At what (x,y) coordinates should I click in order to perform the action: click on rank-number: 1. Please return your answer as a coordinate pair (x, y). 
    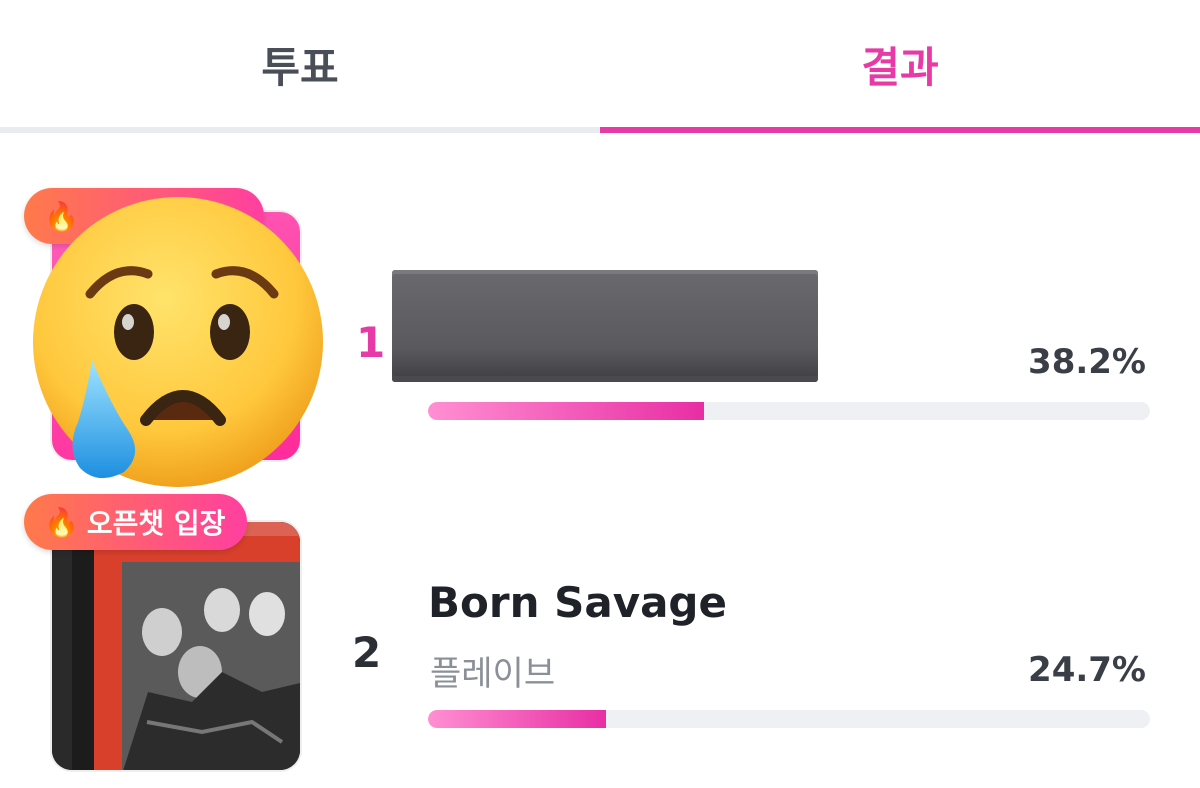
    Looking at the image, I should click on (371, 342).